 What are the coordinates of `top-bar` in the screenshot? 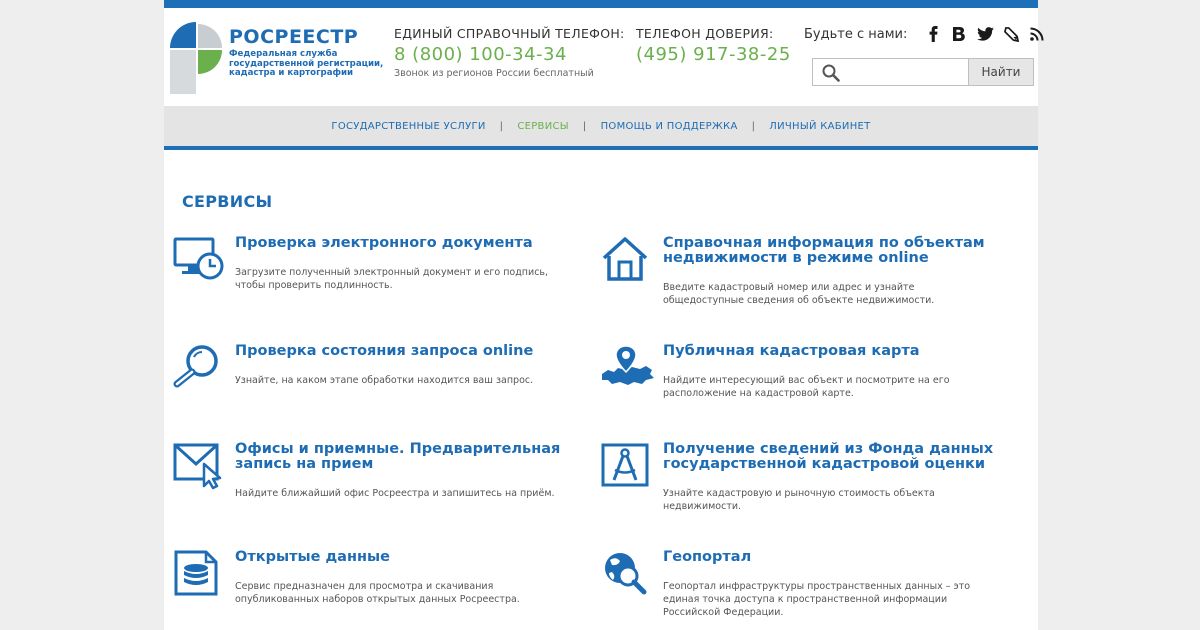 It's located at (601, 4).